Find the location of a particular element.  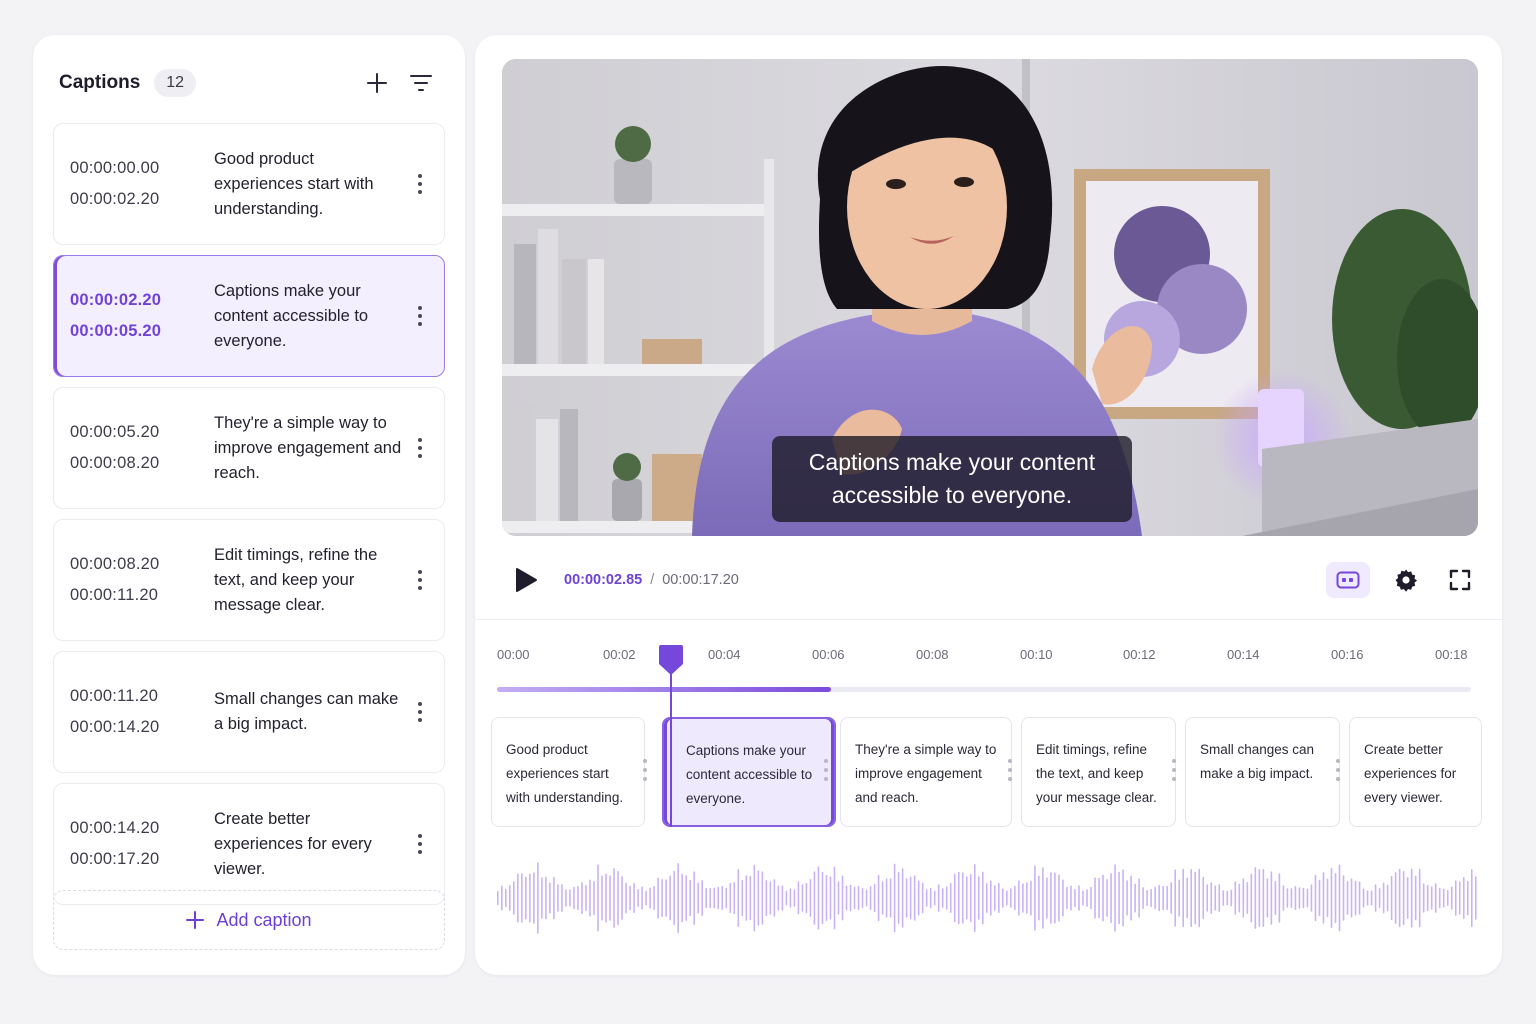

caption-text: Small changes can make a big impact. is located at coordinates (308, 712).